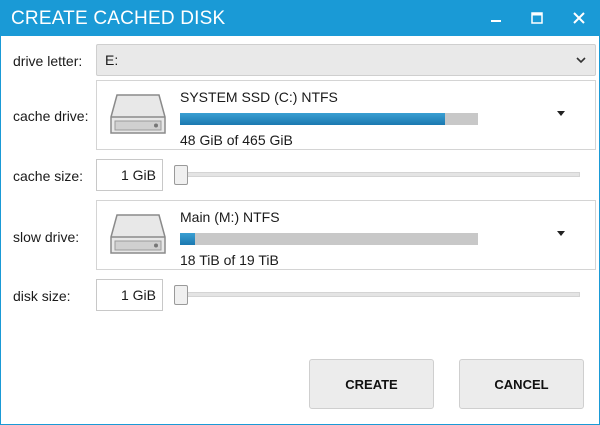  What do you see at coordinates (42, 296) in the screenshot?
I see `disk-size-label: disk size:` at bounding box center [42, 296].